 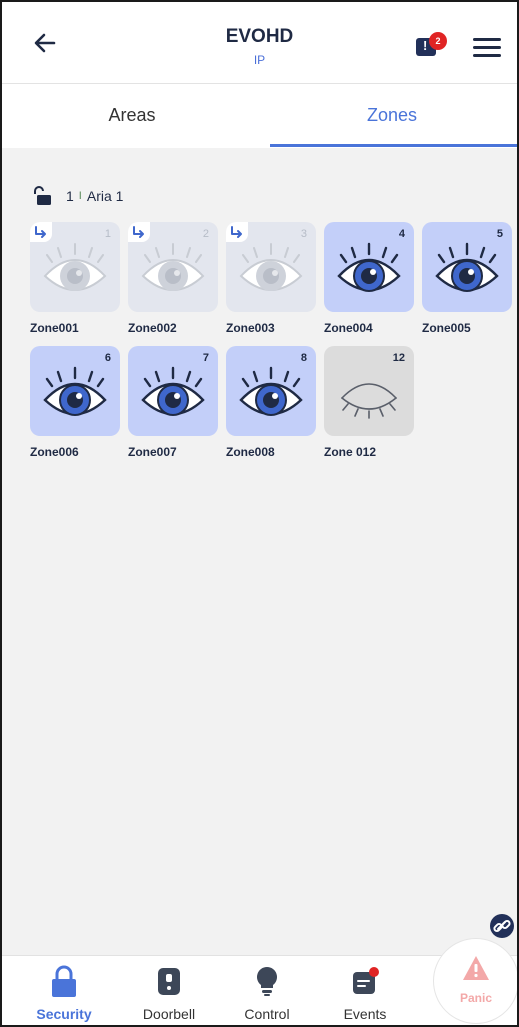 What do you see at coordinates (389, 116) in the screenshot?
I see `tab-zones: Zones` at bounding box center [389, 116].